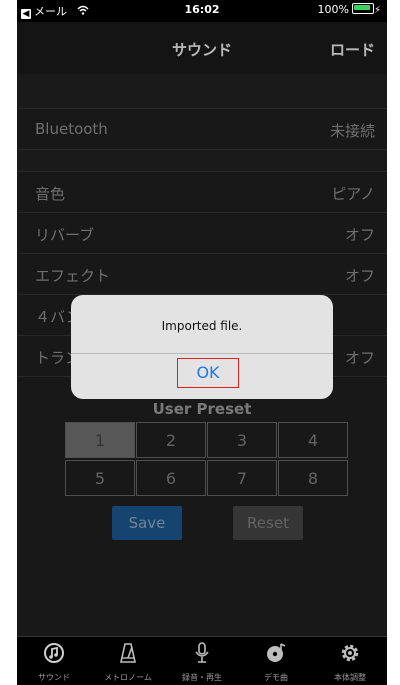 Image resolution: width=400 pixels, height=685 pixels. Describe the element at coordinates (349, 9) in the screenshot. I see `battery-status: 100% ⚡` at that location.